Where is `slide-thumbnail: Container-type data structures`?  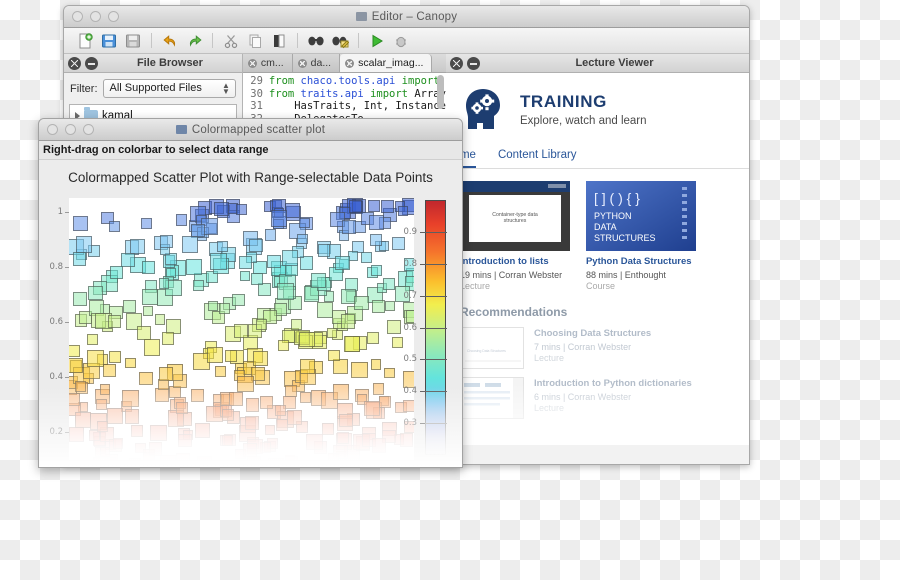
slide-thumbnail: Container-type data structures is located at coordinates (514, 216).